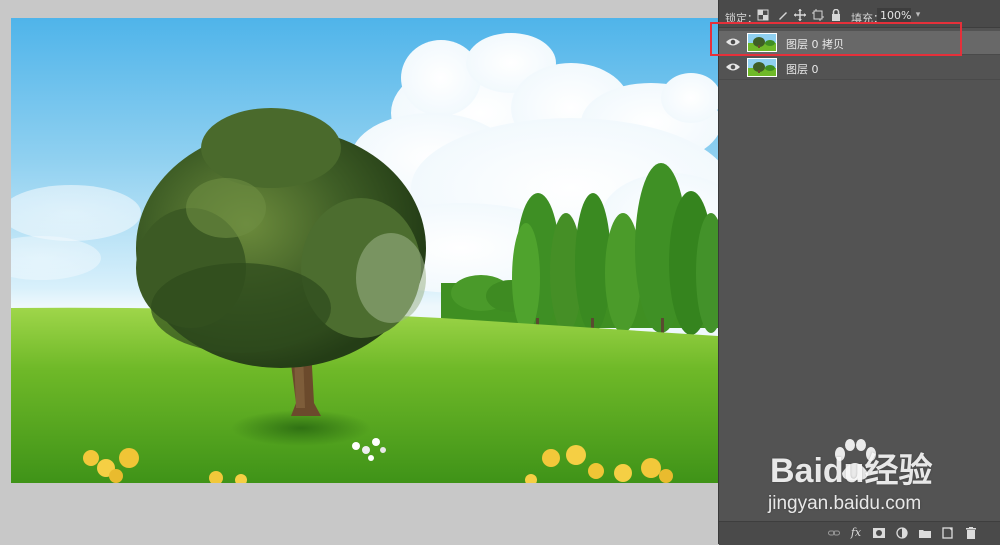  I want to click on trash-icon, so click(971, 533).